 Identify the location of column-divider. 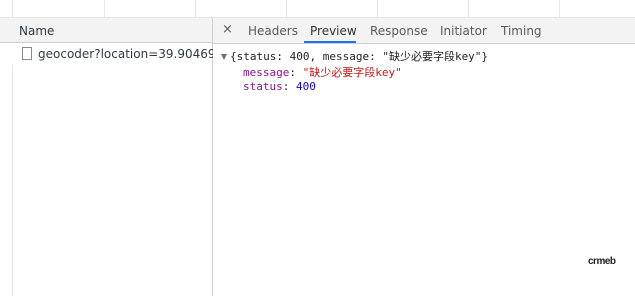
(12, 180).